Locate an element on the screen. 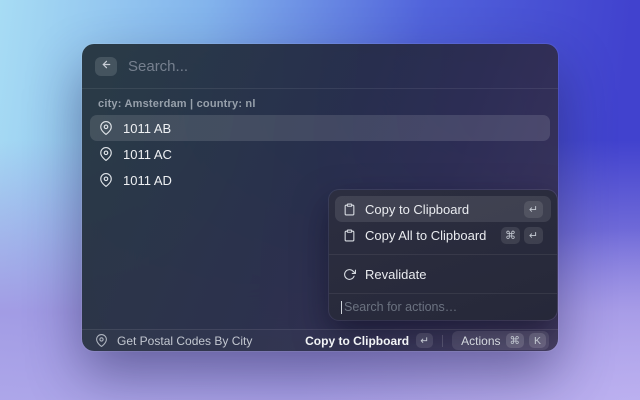  list-item-label: 1011 AB is located at coordinates (147, 128).